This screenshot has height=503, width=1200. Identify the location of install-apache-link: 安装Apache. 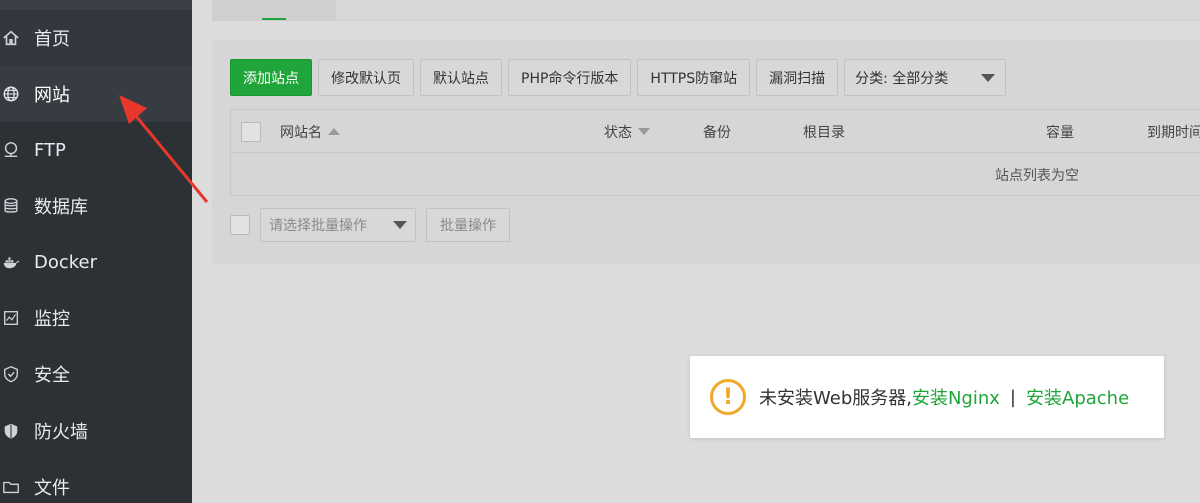
(1077, 397).